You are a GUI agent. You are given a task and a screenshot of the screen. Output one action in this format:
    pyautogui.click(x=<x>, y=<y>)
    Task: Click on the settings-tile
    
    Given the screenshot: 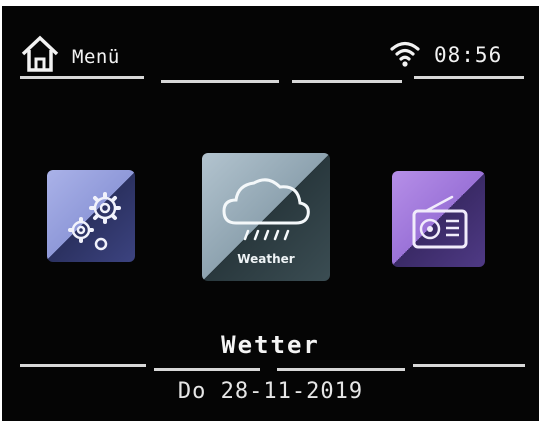 What is the action you would take?
    pyautogui.click(x=91, y=216)
    